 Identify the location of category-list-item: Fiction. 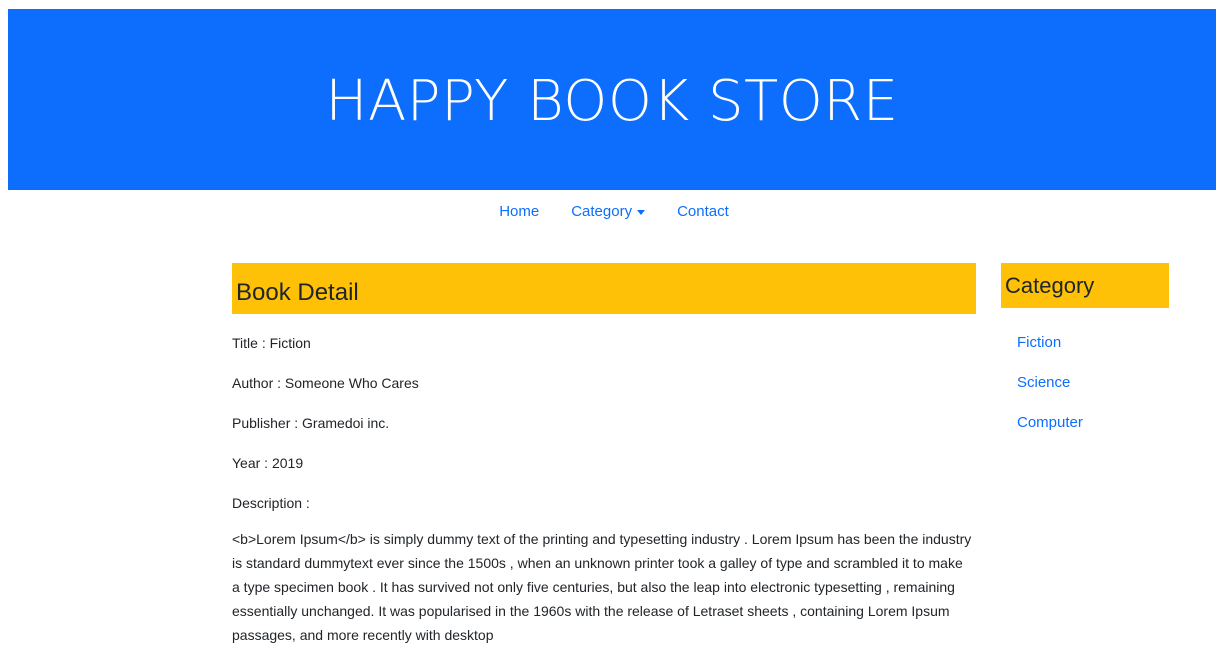
(1085, 342).